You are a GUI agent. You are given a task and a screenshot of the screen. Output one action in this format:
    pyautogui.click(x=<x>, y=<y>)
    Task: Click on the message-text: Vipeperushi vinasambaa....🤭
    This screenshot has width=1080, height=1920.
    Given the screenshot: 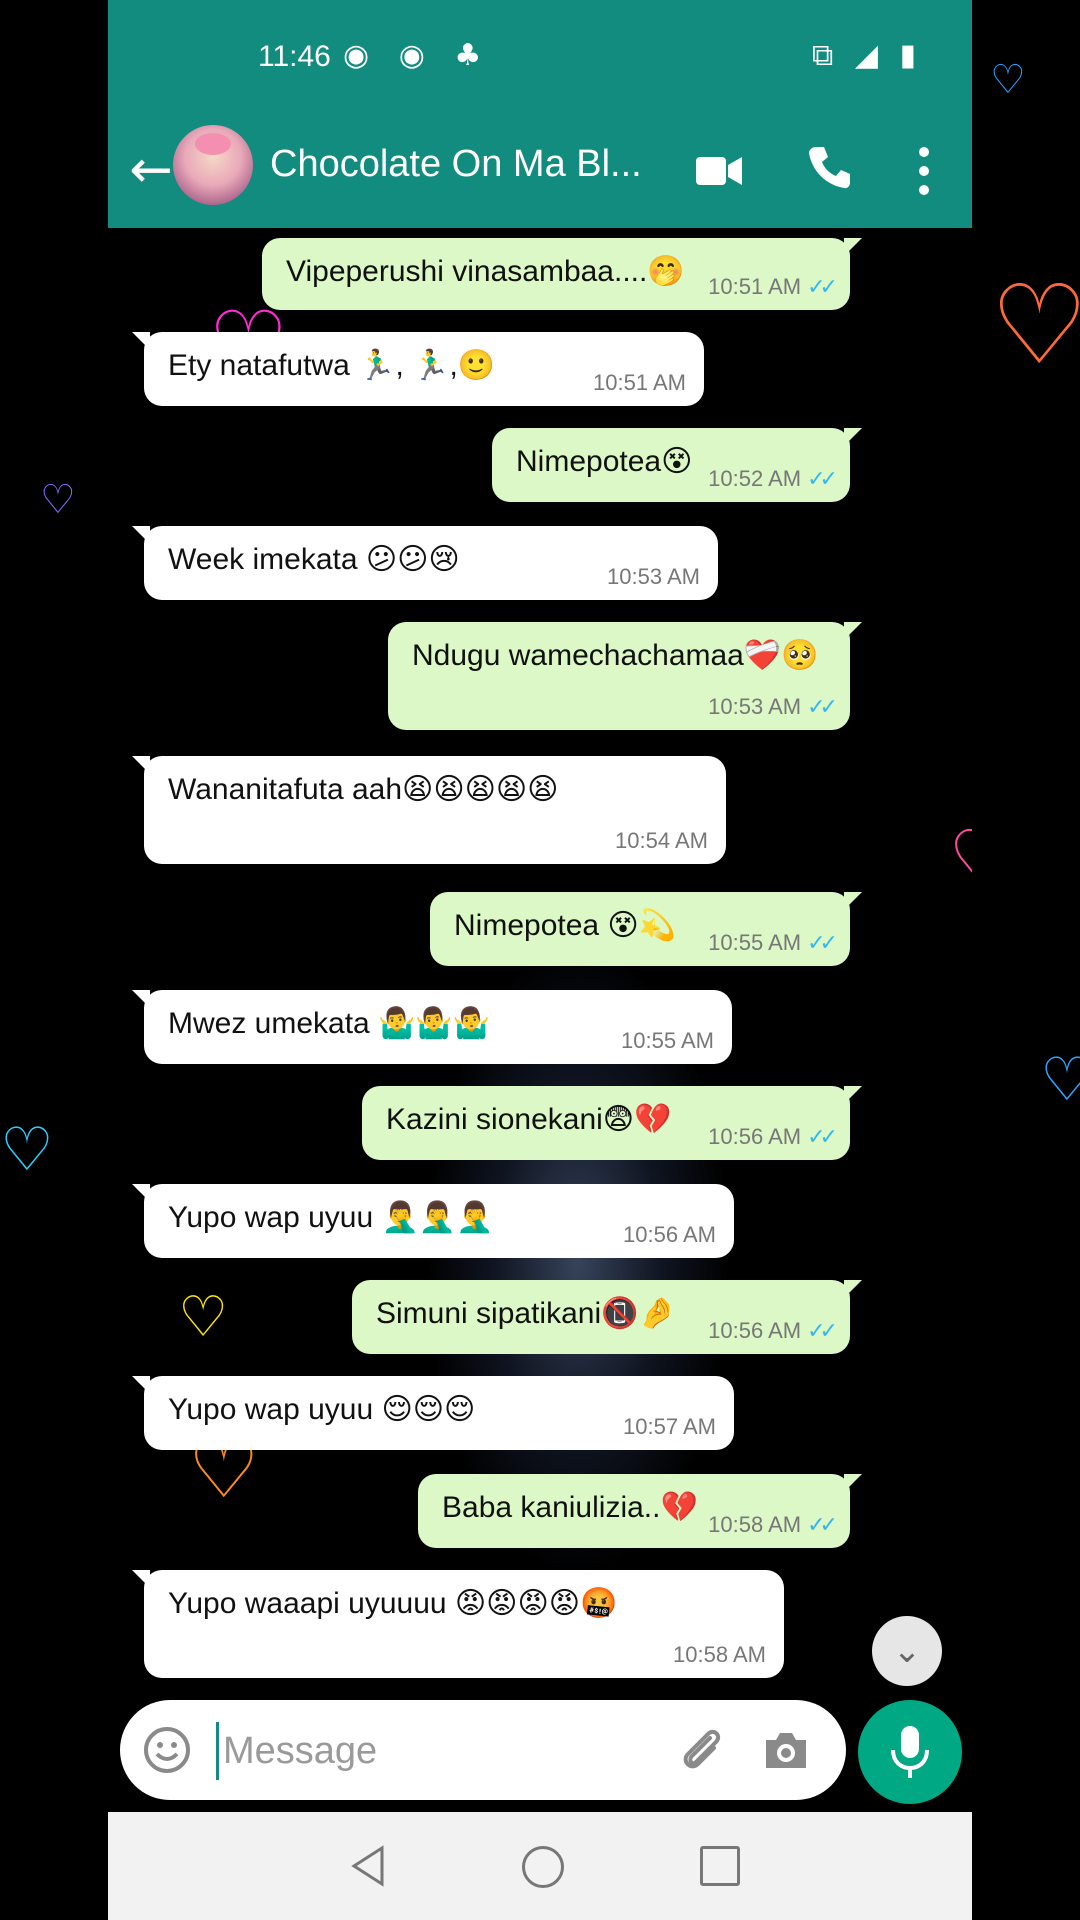 What is the action you would take?
    pyautogui.click(x=485, y=271)
    